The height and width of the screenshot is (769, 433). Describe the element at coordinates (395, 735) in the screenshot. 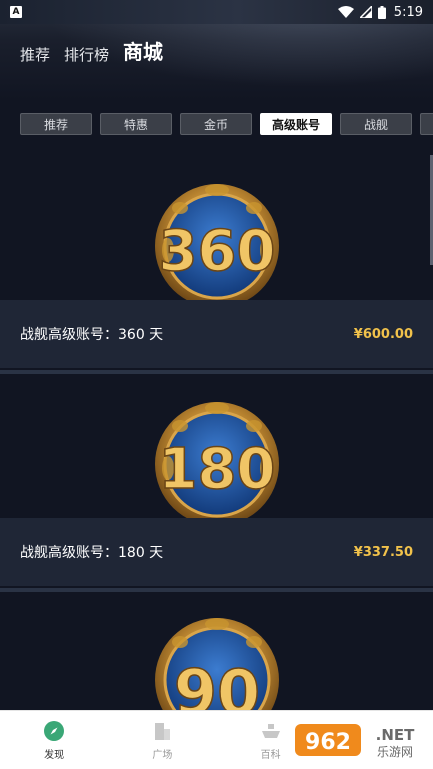

I see `svg-text: .NET` at that location.